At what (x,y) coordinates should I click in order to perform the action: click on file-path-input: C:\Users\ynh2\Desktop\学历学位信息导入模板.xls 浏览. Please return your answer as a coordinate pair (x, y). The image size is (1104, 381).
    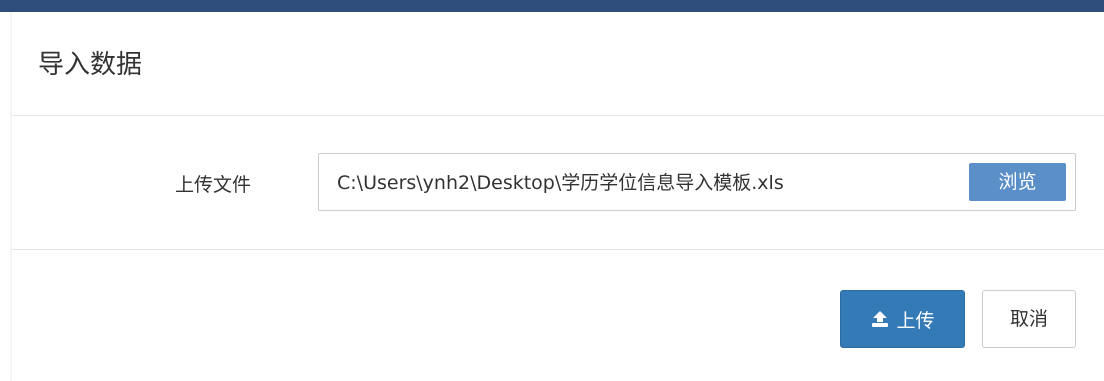
    Looking at the image, I should click on (697, 182).